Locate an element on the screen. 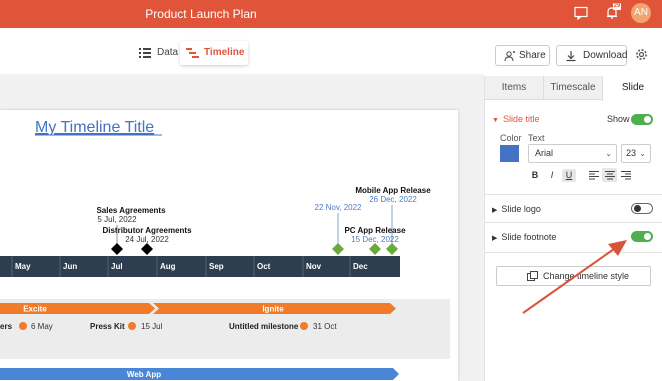 This screenshot has height=381, width=662. month-label: Oct is located at coordinates (264, 266).